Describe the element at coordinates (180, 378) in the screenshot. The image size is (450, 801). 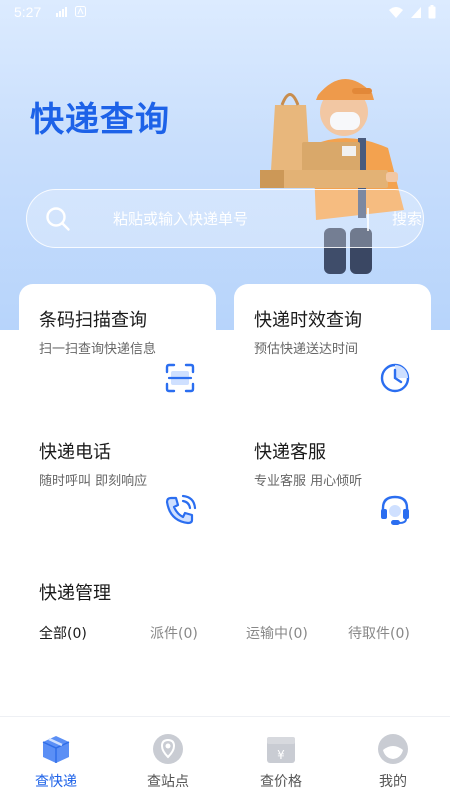
I see `scan-icon` at that location.